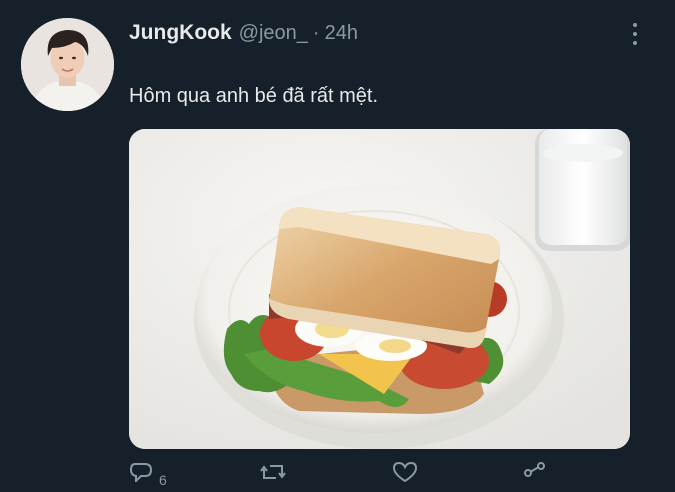  Describe the element at coordinates (273, 33) in the screenshot. I see `user-handle: @jeon_` at that location.